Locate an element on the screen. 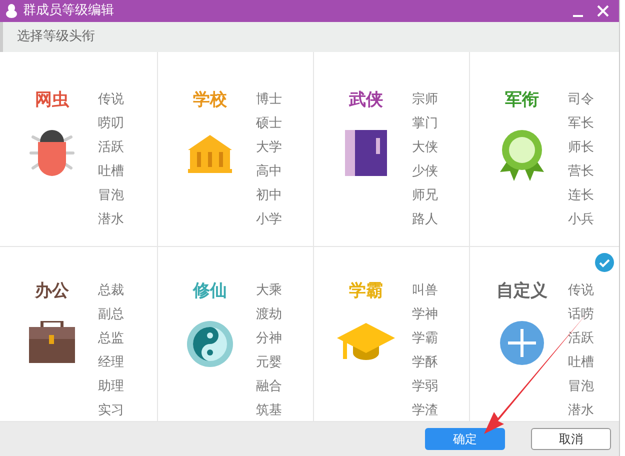 Image resolution: width=625 pixels, height=456 pixels. level-name: 渡劫 is located at coordinates (269, 315).